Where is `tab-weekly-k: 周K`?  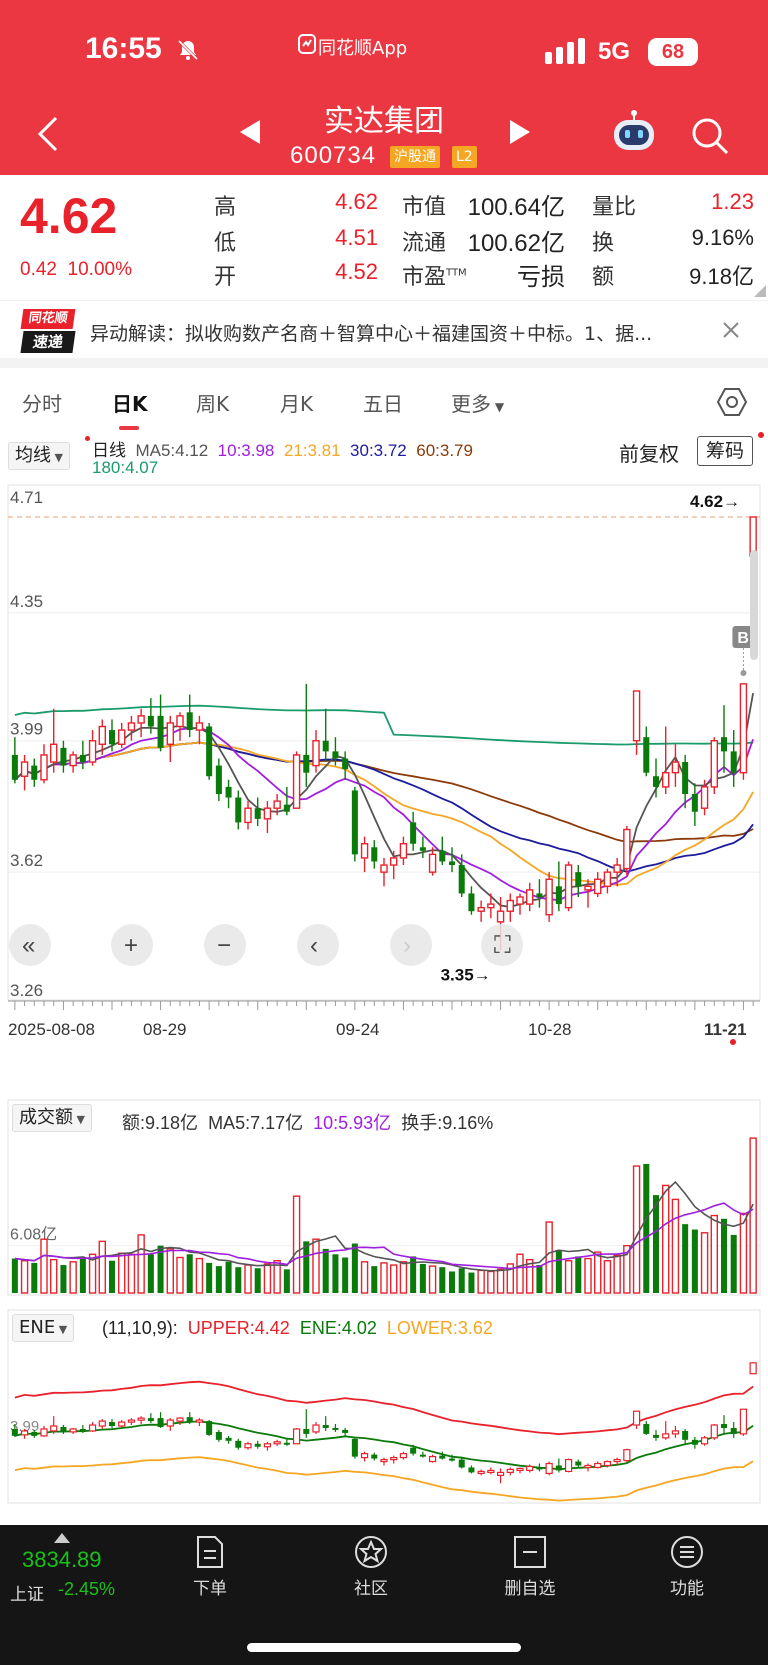
tab-weekly-k: 周K is located at coordinates (212, 402).